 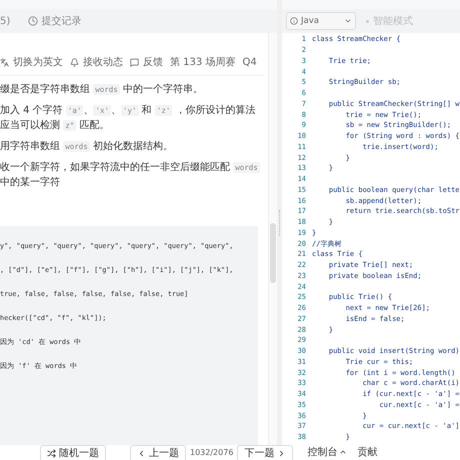 What do you see at coordinates (33, 21) in the screenshot?
I see `clock-icon` at bounding box center [33, 21].